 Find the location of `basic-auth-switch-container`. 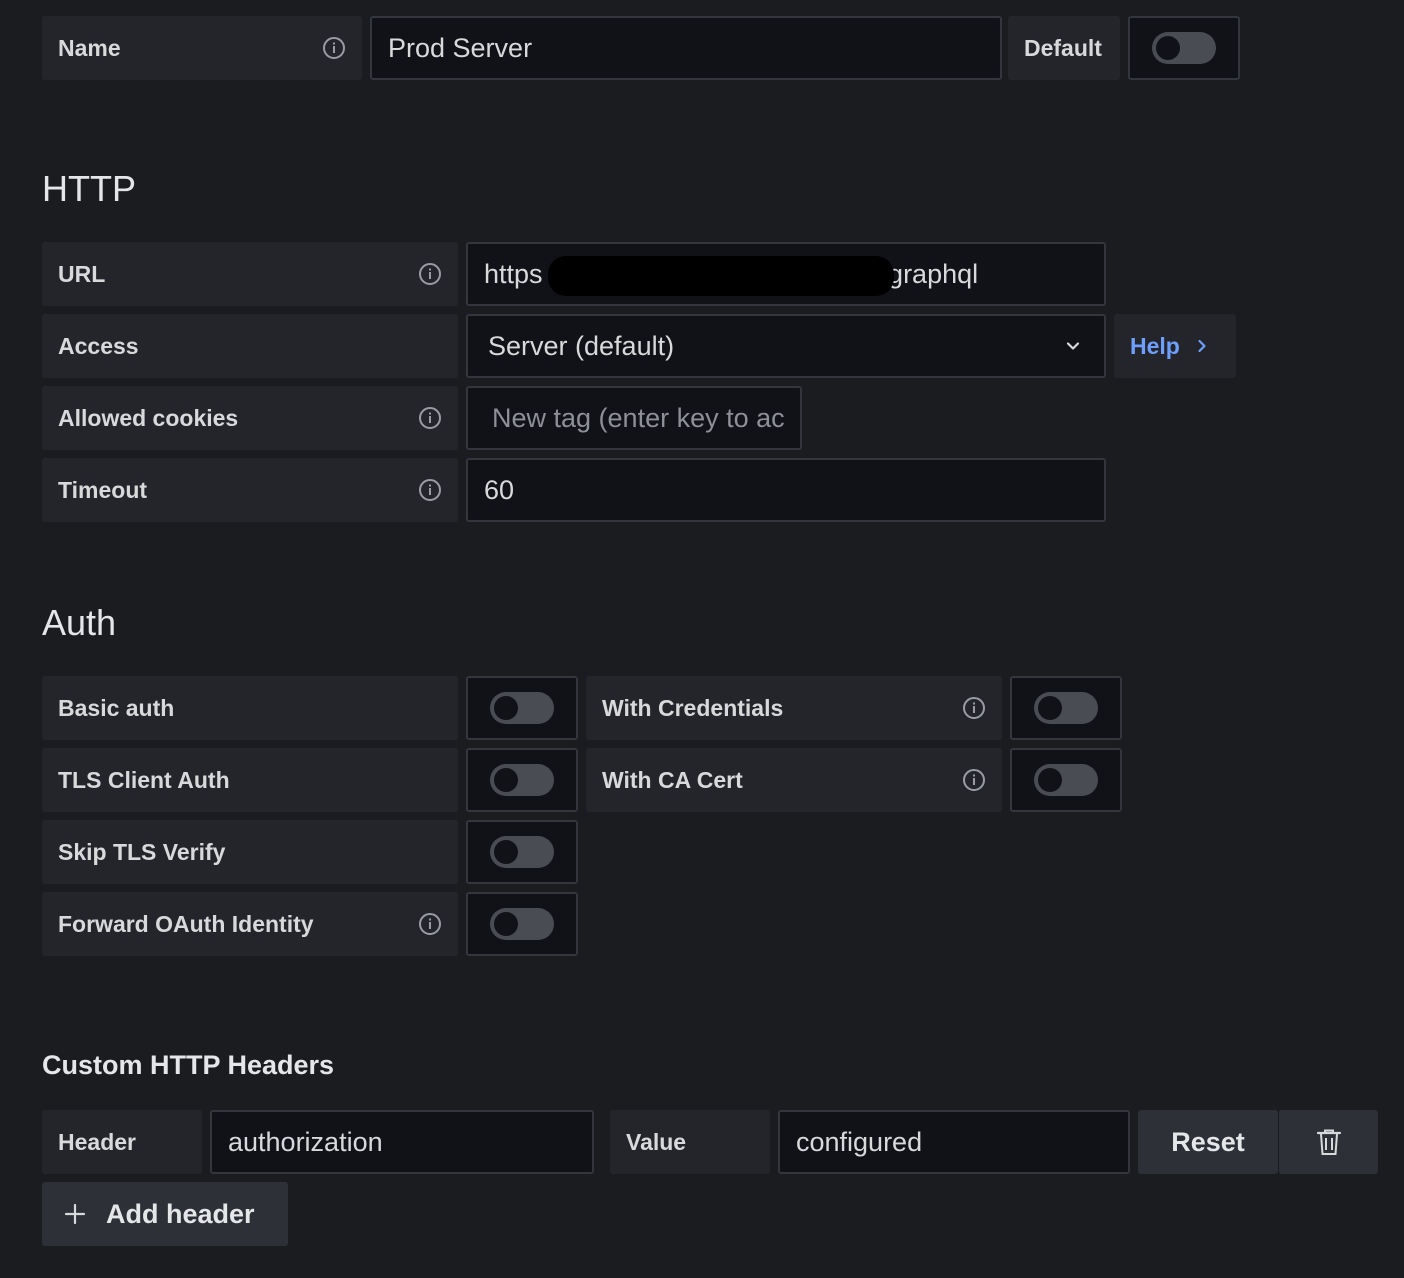

basic-auth-switch-container is located at coordinates (522, 708).